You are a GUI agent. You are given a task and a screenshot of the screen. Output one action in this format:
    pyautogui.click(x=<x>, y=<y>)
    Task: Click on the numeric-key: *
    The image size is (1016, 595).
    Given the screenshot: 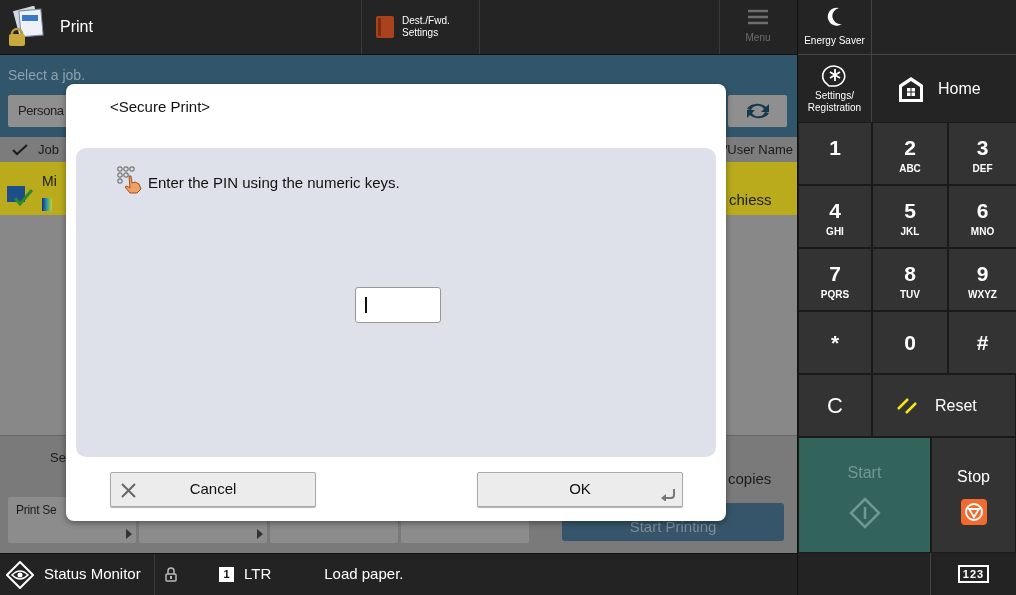 What is the action you would take?
    pyautogui.click(x=835, y=342)
    